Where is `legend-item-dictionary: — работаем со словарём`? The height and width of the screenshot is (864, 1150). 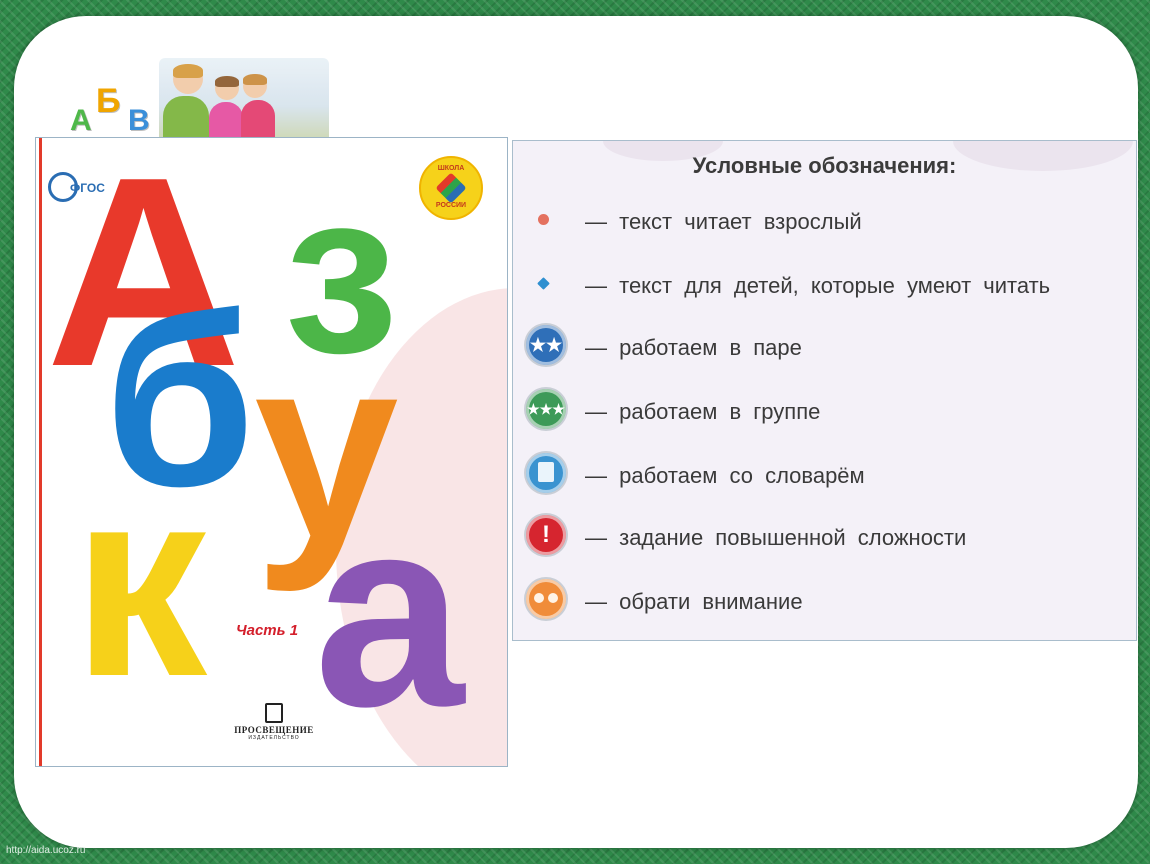
legend-item-dictionary: — работаем со словарём is located at coordinates (824, 475).